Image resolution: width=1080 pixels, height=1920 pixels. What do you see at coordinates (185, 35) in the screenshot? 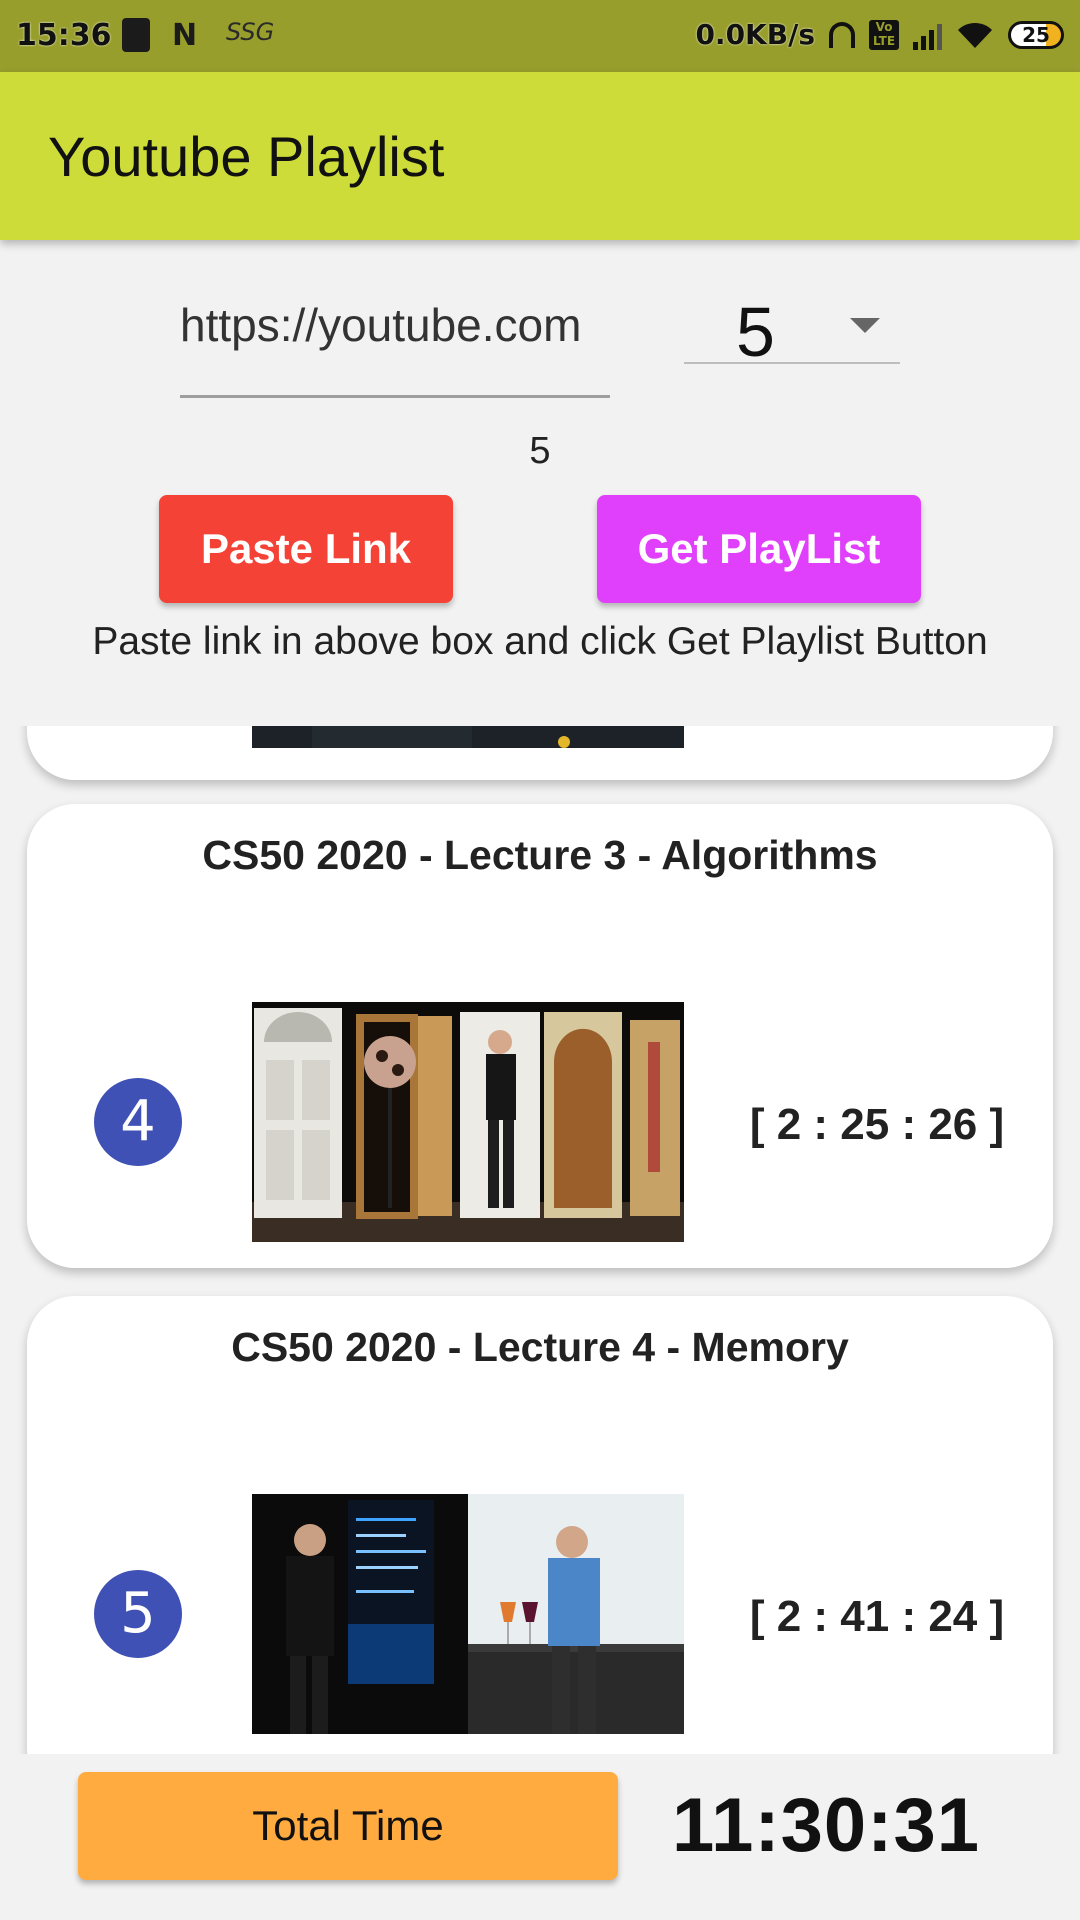
I see `n-icon: N` at bounding box center [185, 35].